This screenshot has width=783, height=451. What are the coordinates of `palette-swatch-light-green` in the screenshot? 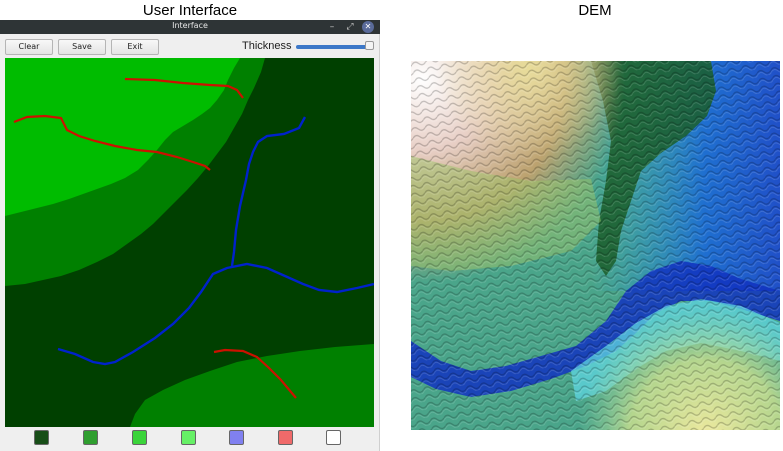 It's located at (188, 437).